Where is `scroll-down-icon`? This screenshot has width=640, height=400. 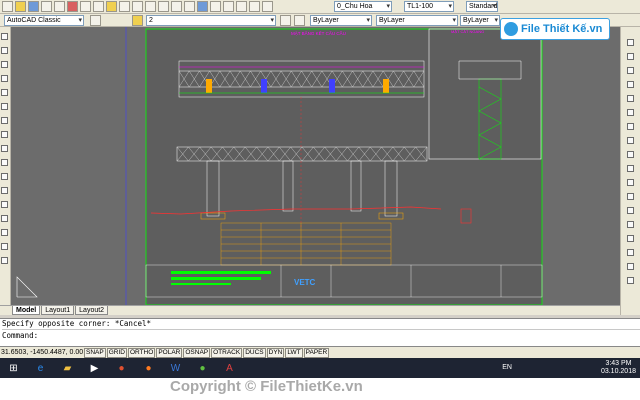 scroll-down-icon is located at coordinates (630, 280).